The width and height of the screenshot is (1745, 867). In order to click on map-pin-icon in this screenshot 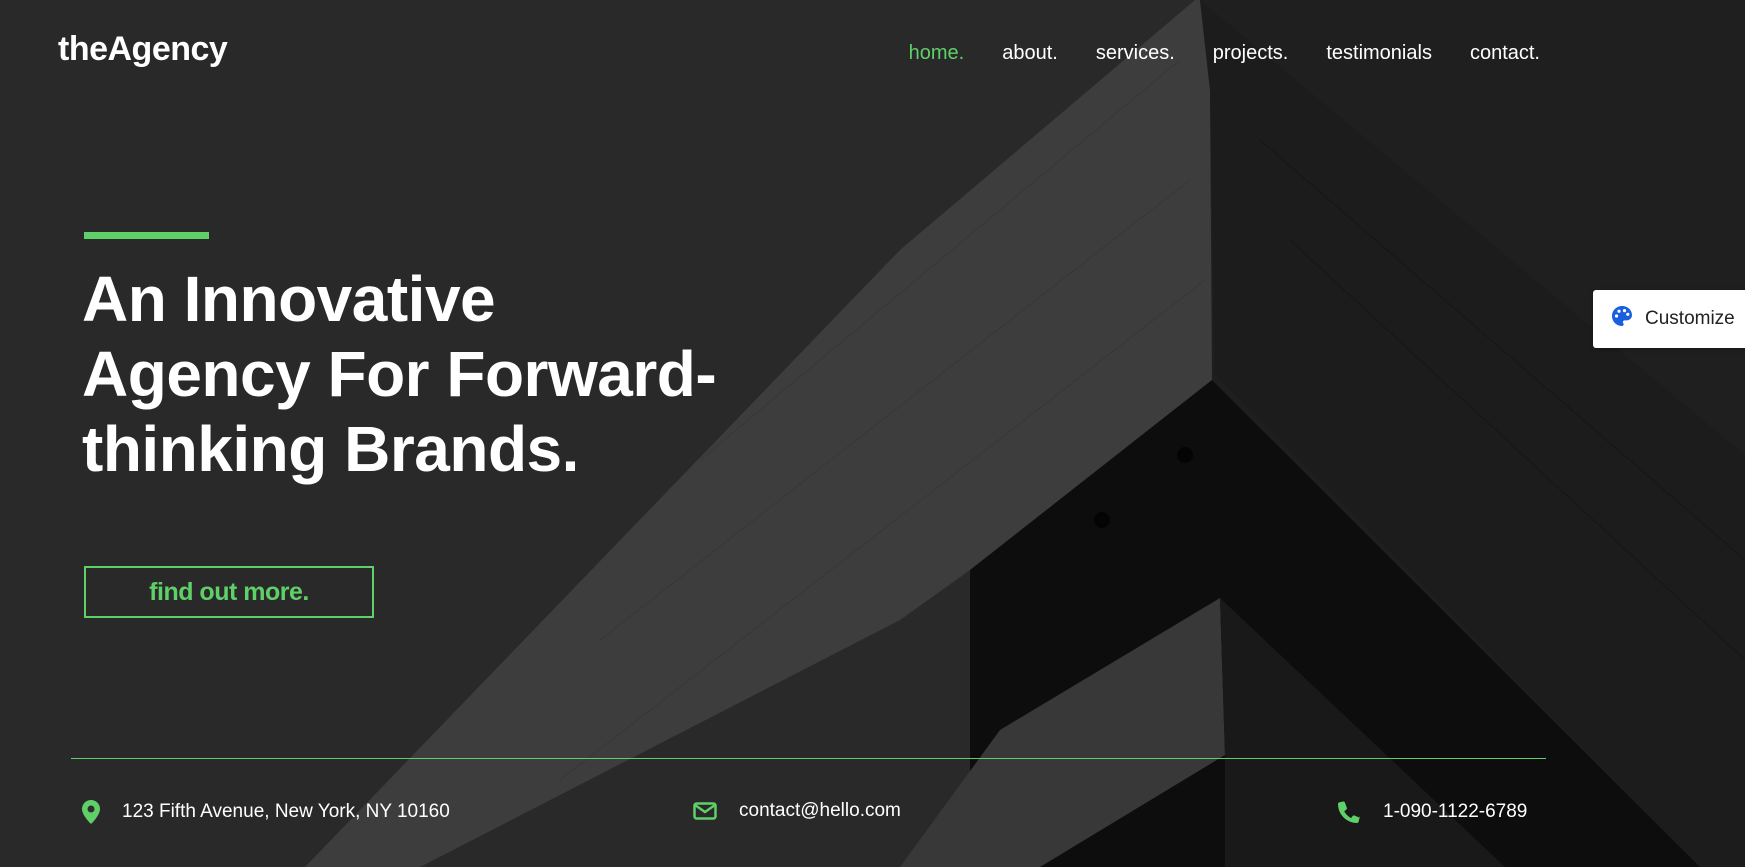, I will do `click(91, 812)`.